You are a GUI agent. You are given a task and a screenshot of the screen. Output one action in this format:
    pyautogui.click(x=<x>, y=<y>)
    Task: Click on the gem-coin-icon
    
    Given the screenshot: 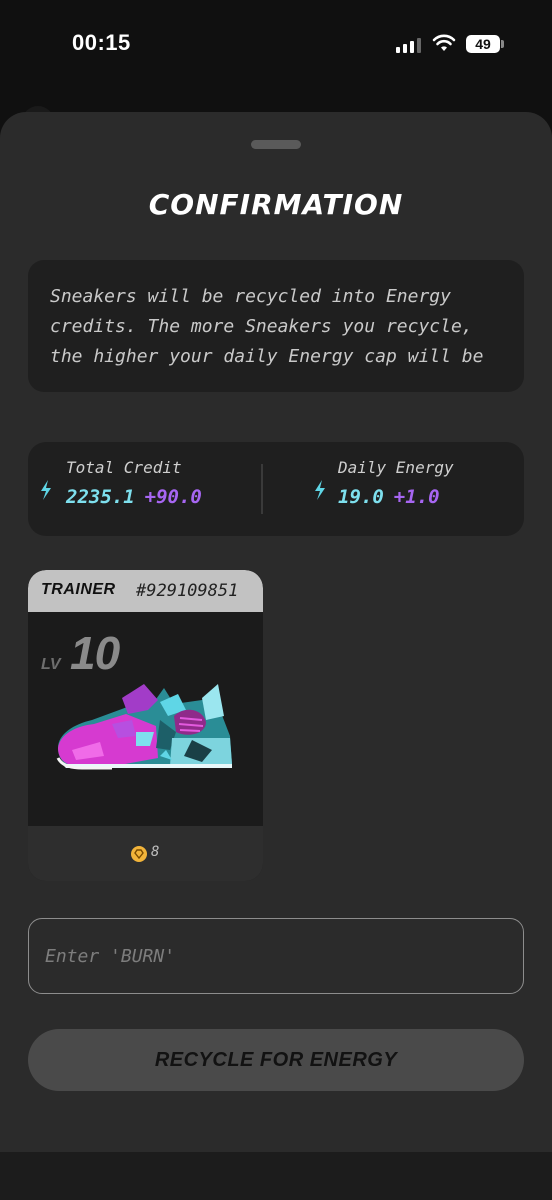 What is the action you would take?
    pyautogui.click(x=139, y=854)
    